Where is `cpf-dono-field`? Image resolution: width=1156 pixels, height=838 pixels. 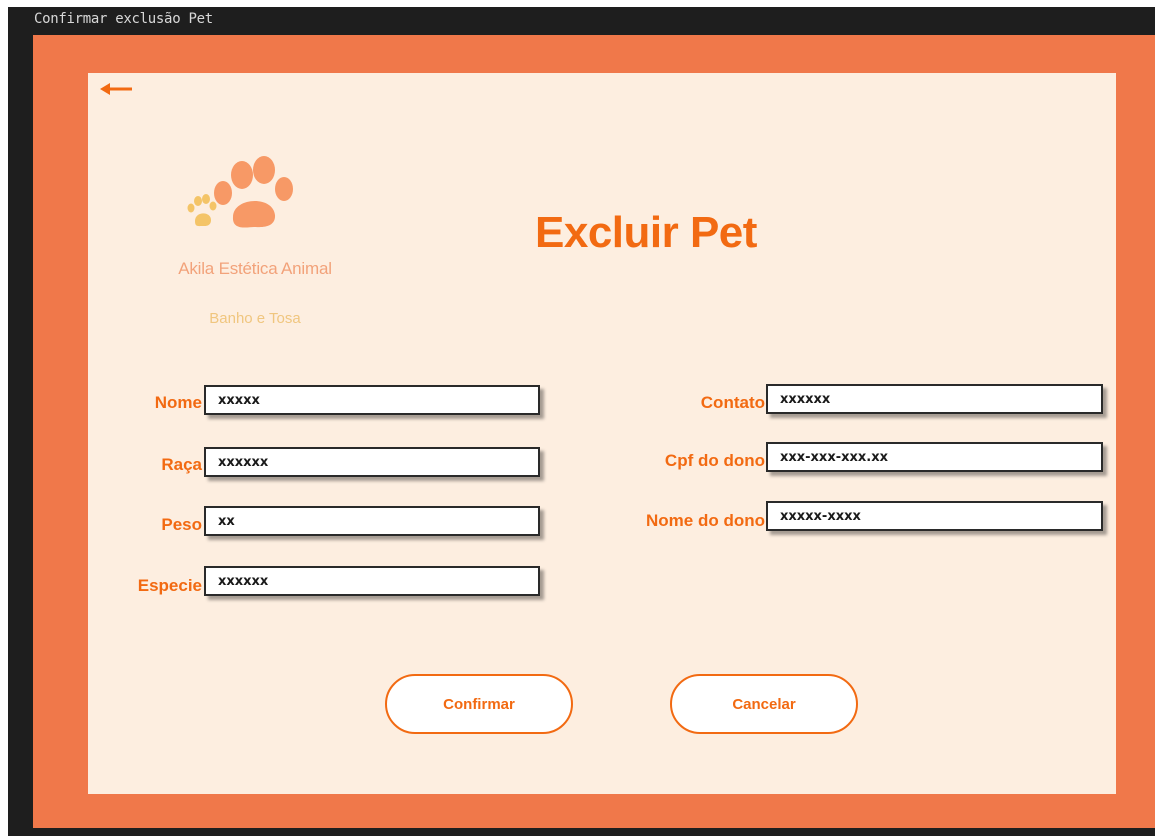
cpf-dono-field is located at coordinates (934, 457).